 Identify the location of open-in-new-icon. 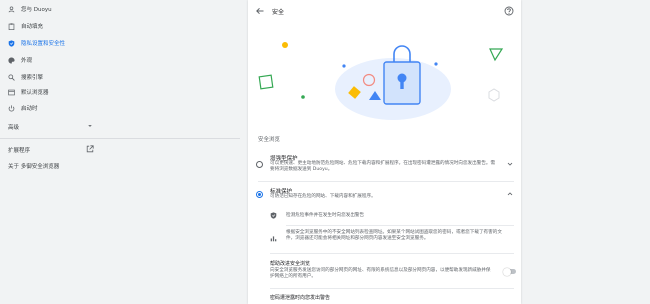
(90, 149).